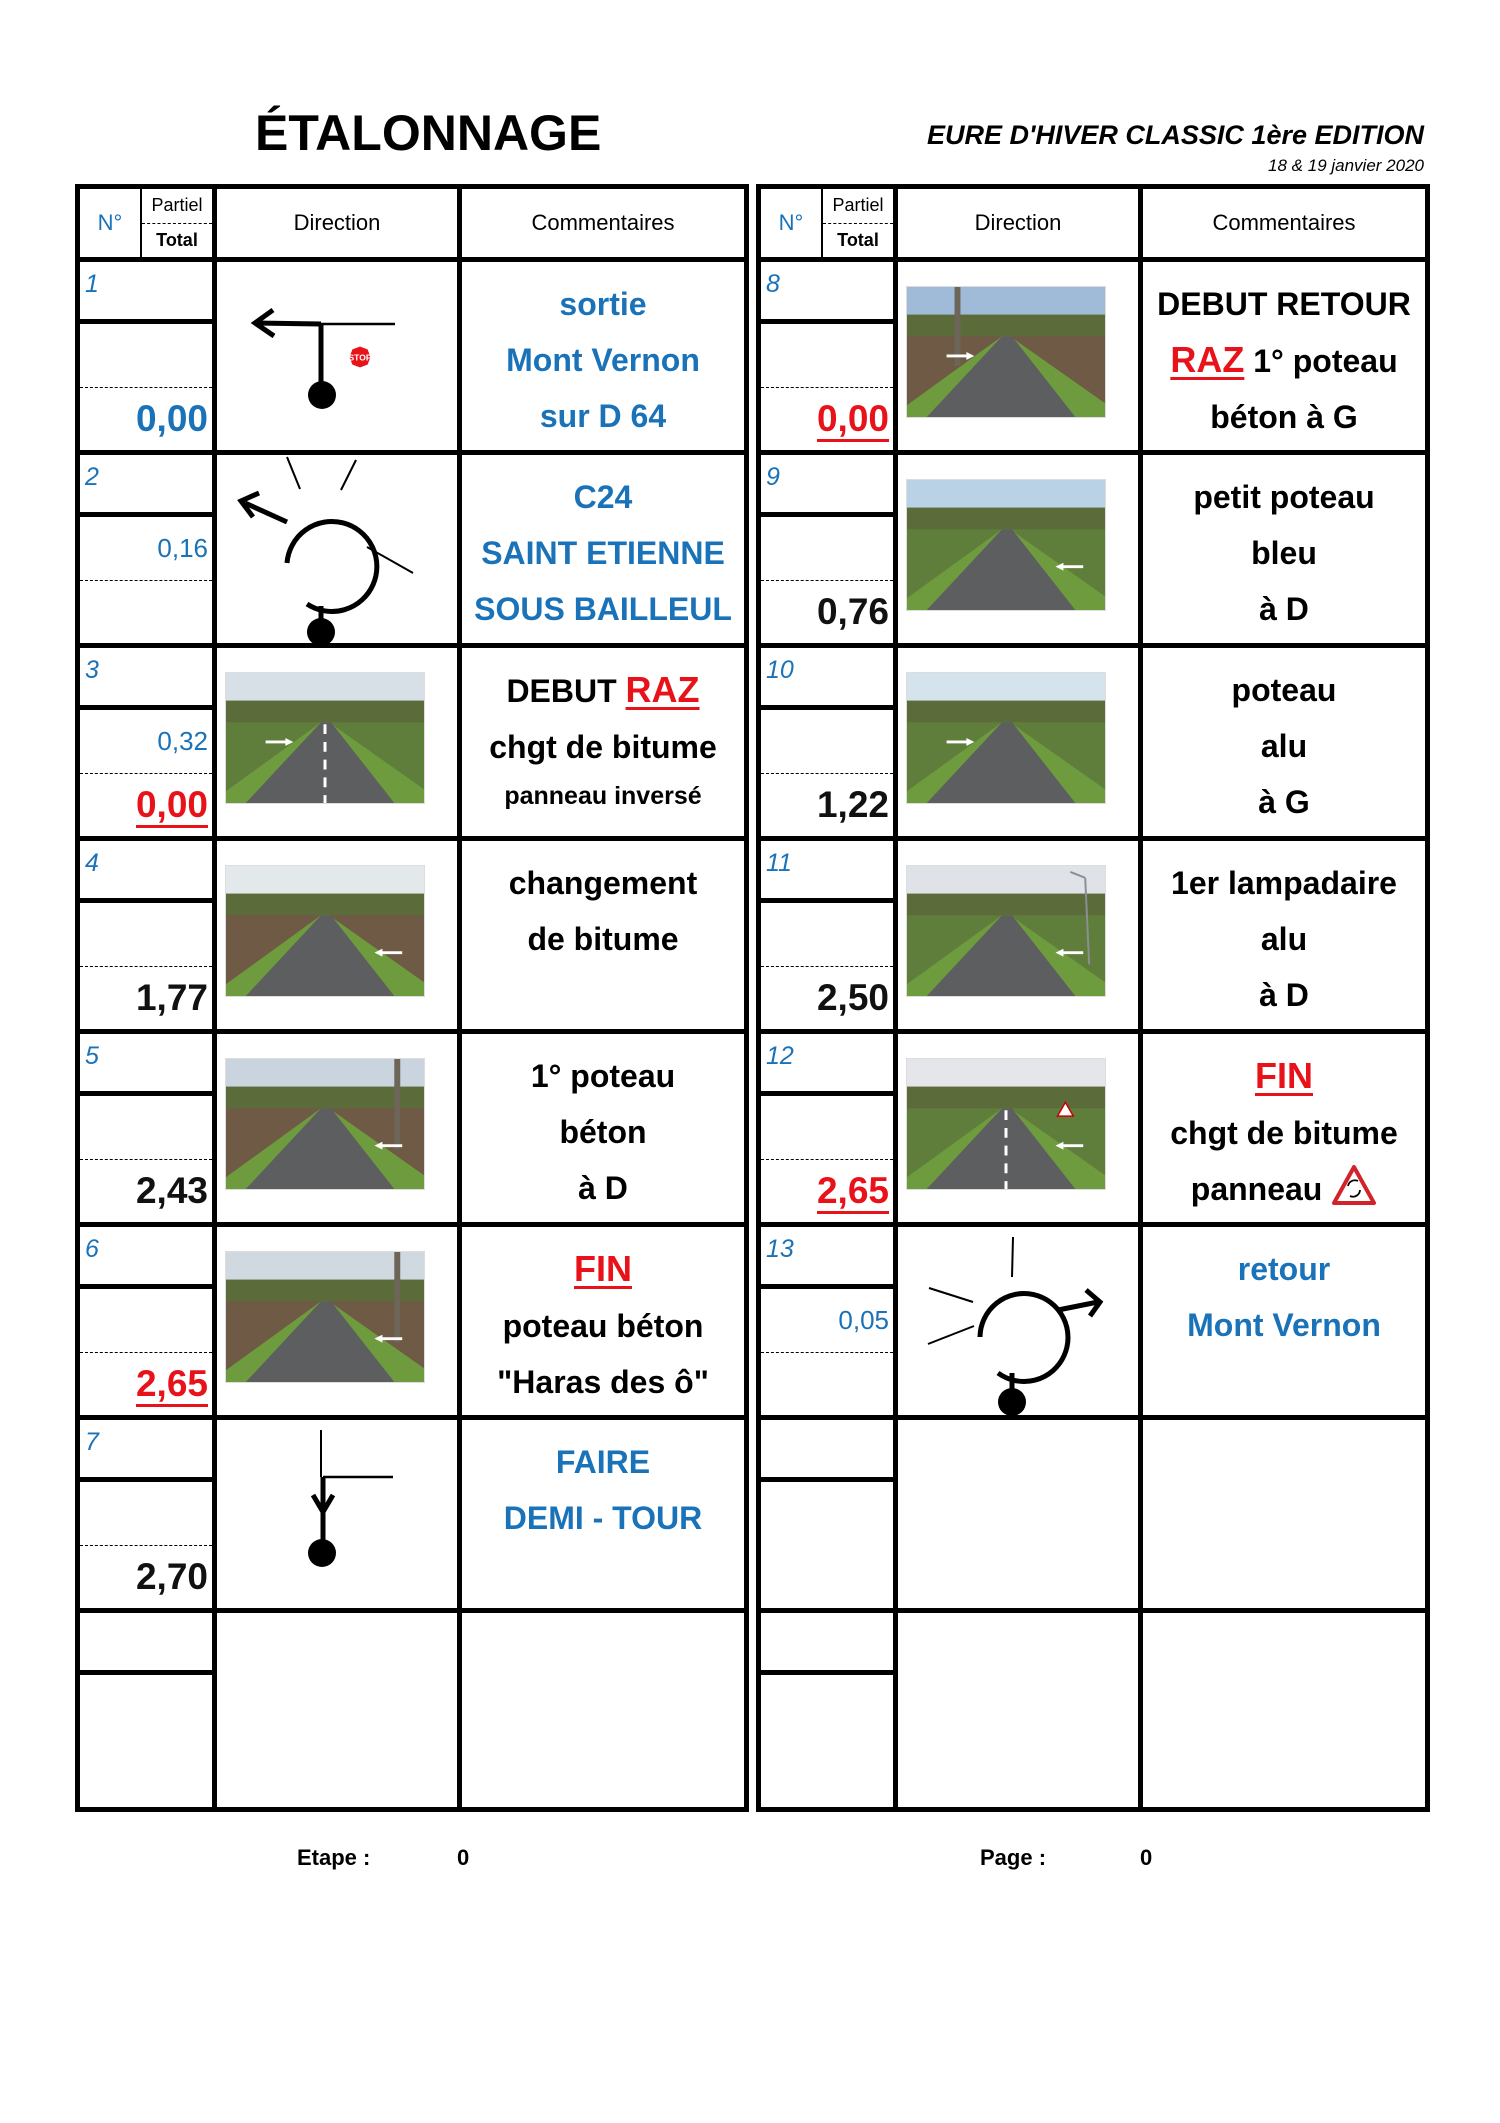 Image resolution: width=1500 pixels, height=2123 pixels. I want to click on roadbook-row: 5 2,43 1° poteau béton à D, so click(412, 1130).